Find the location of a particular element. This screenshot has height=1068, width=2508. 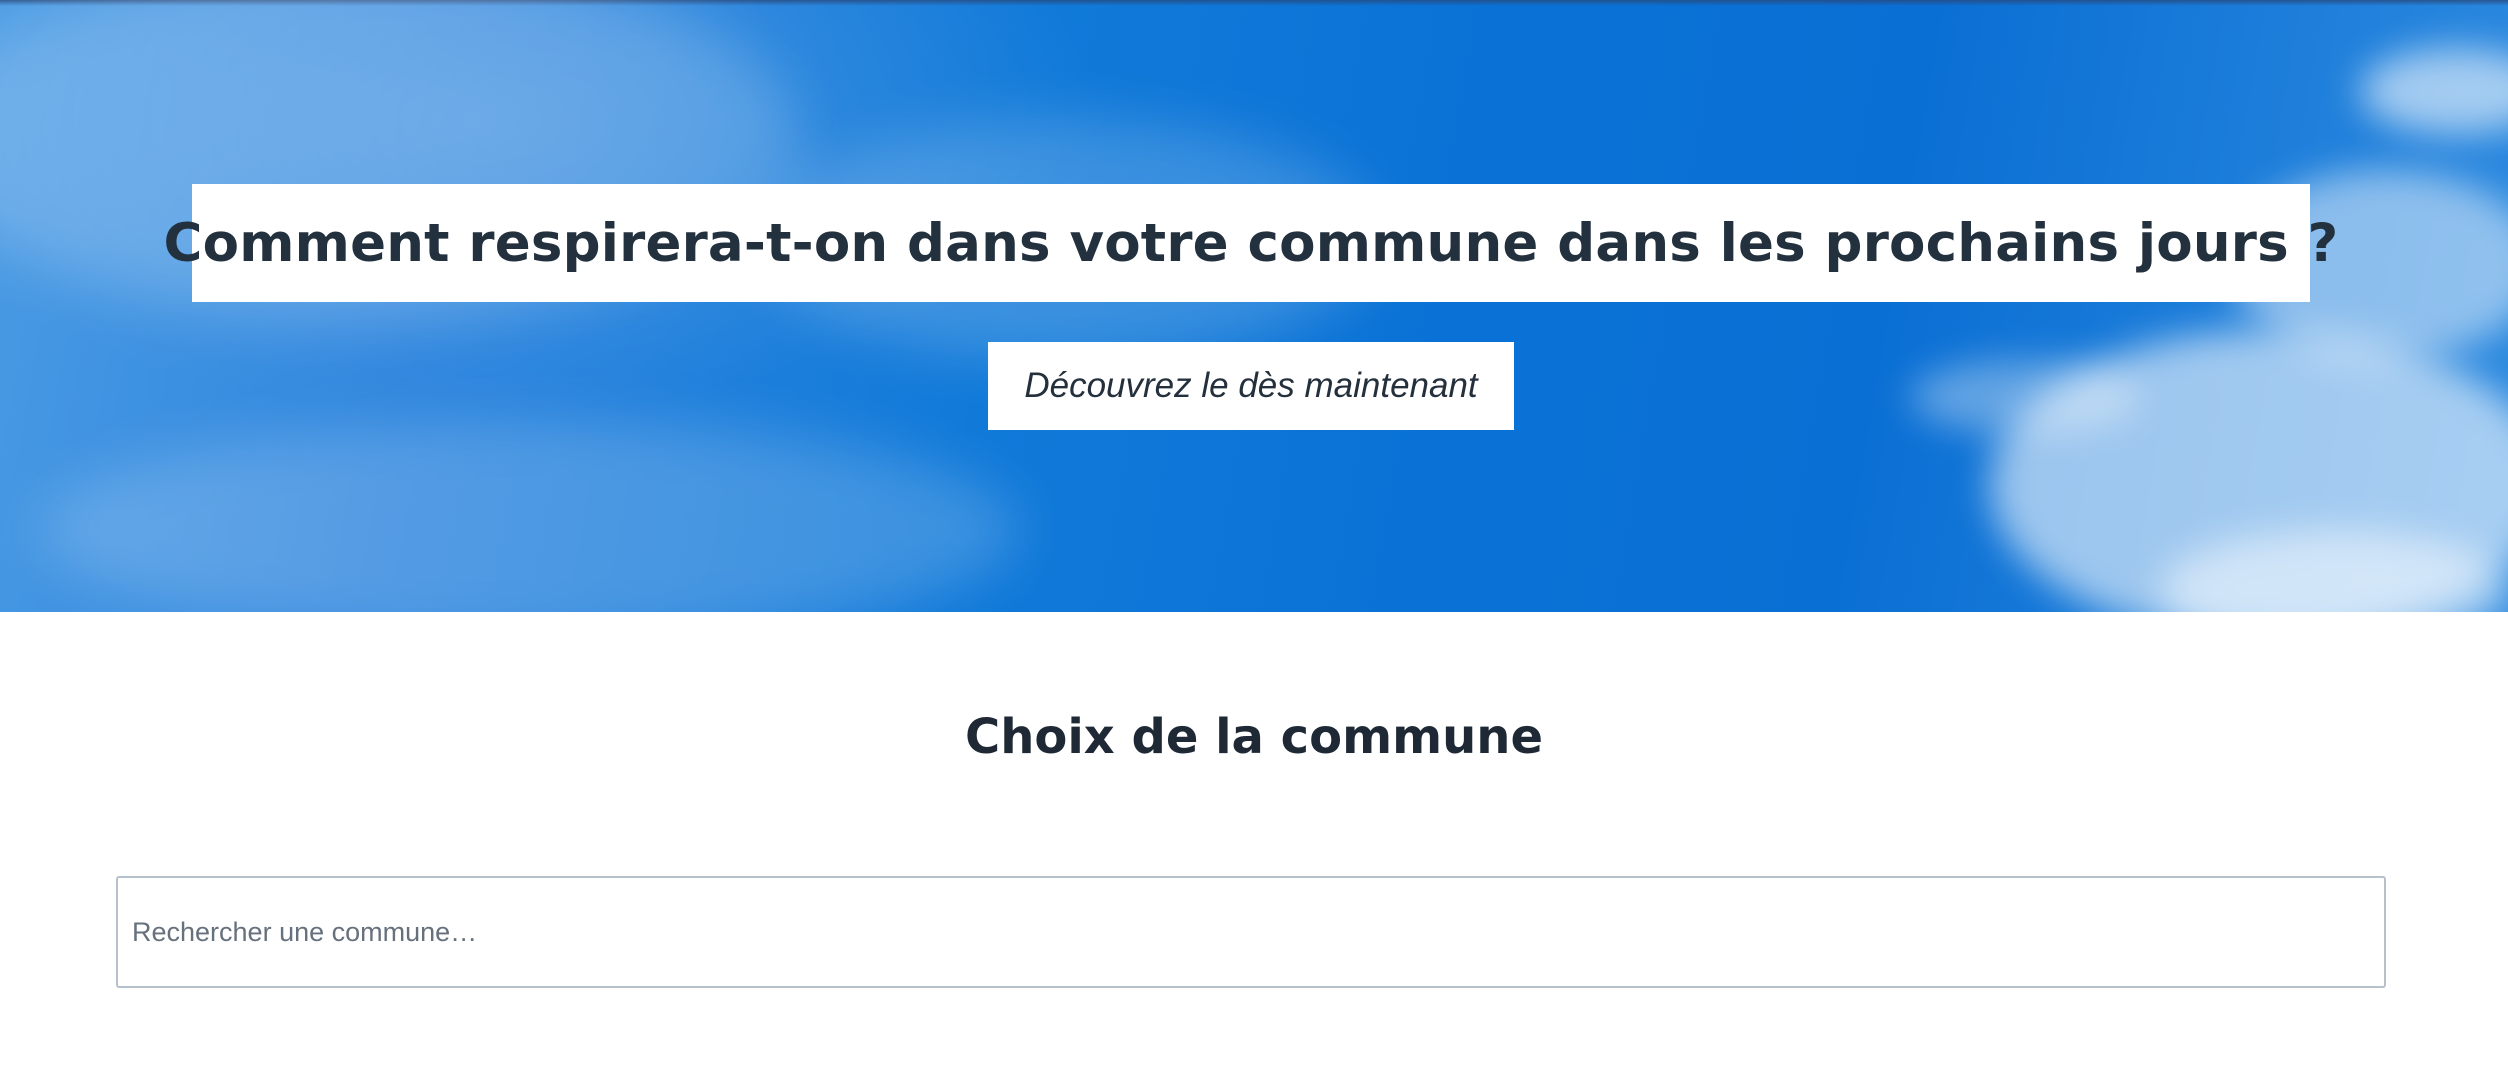

commune-search-input is located at coordinates (1258, 932).